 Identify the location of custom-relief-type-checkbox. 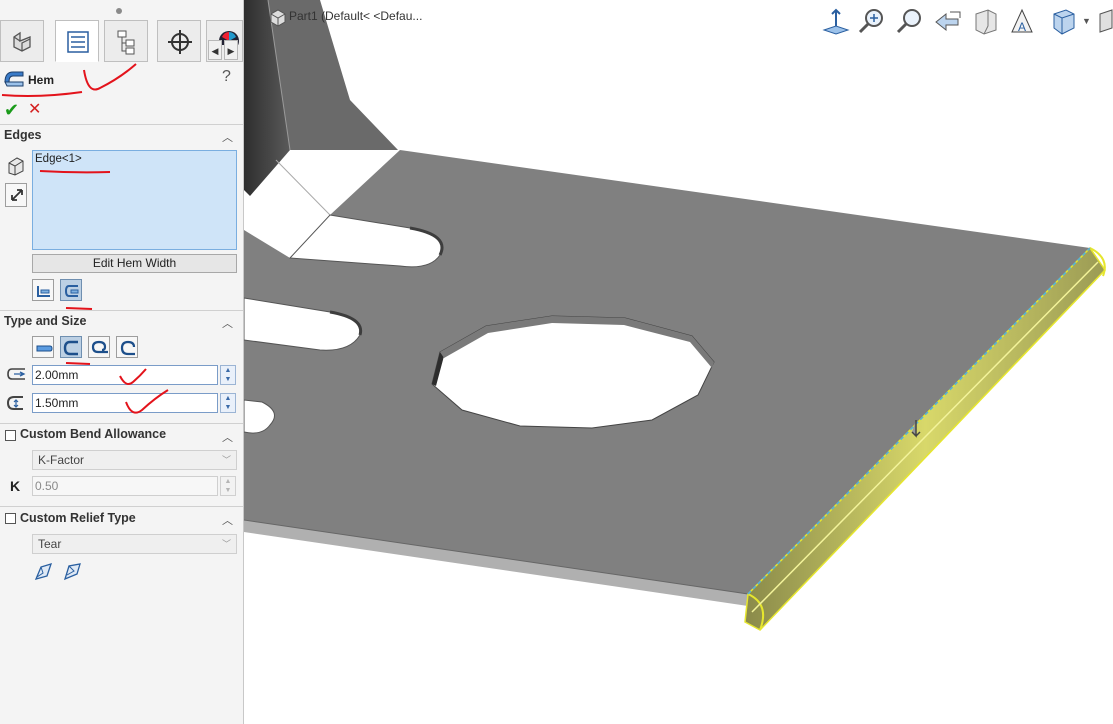
(10, 518).